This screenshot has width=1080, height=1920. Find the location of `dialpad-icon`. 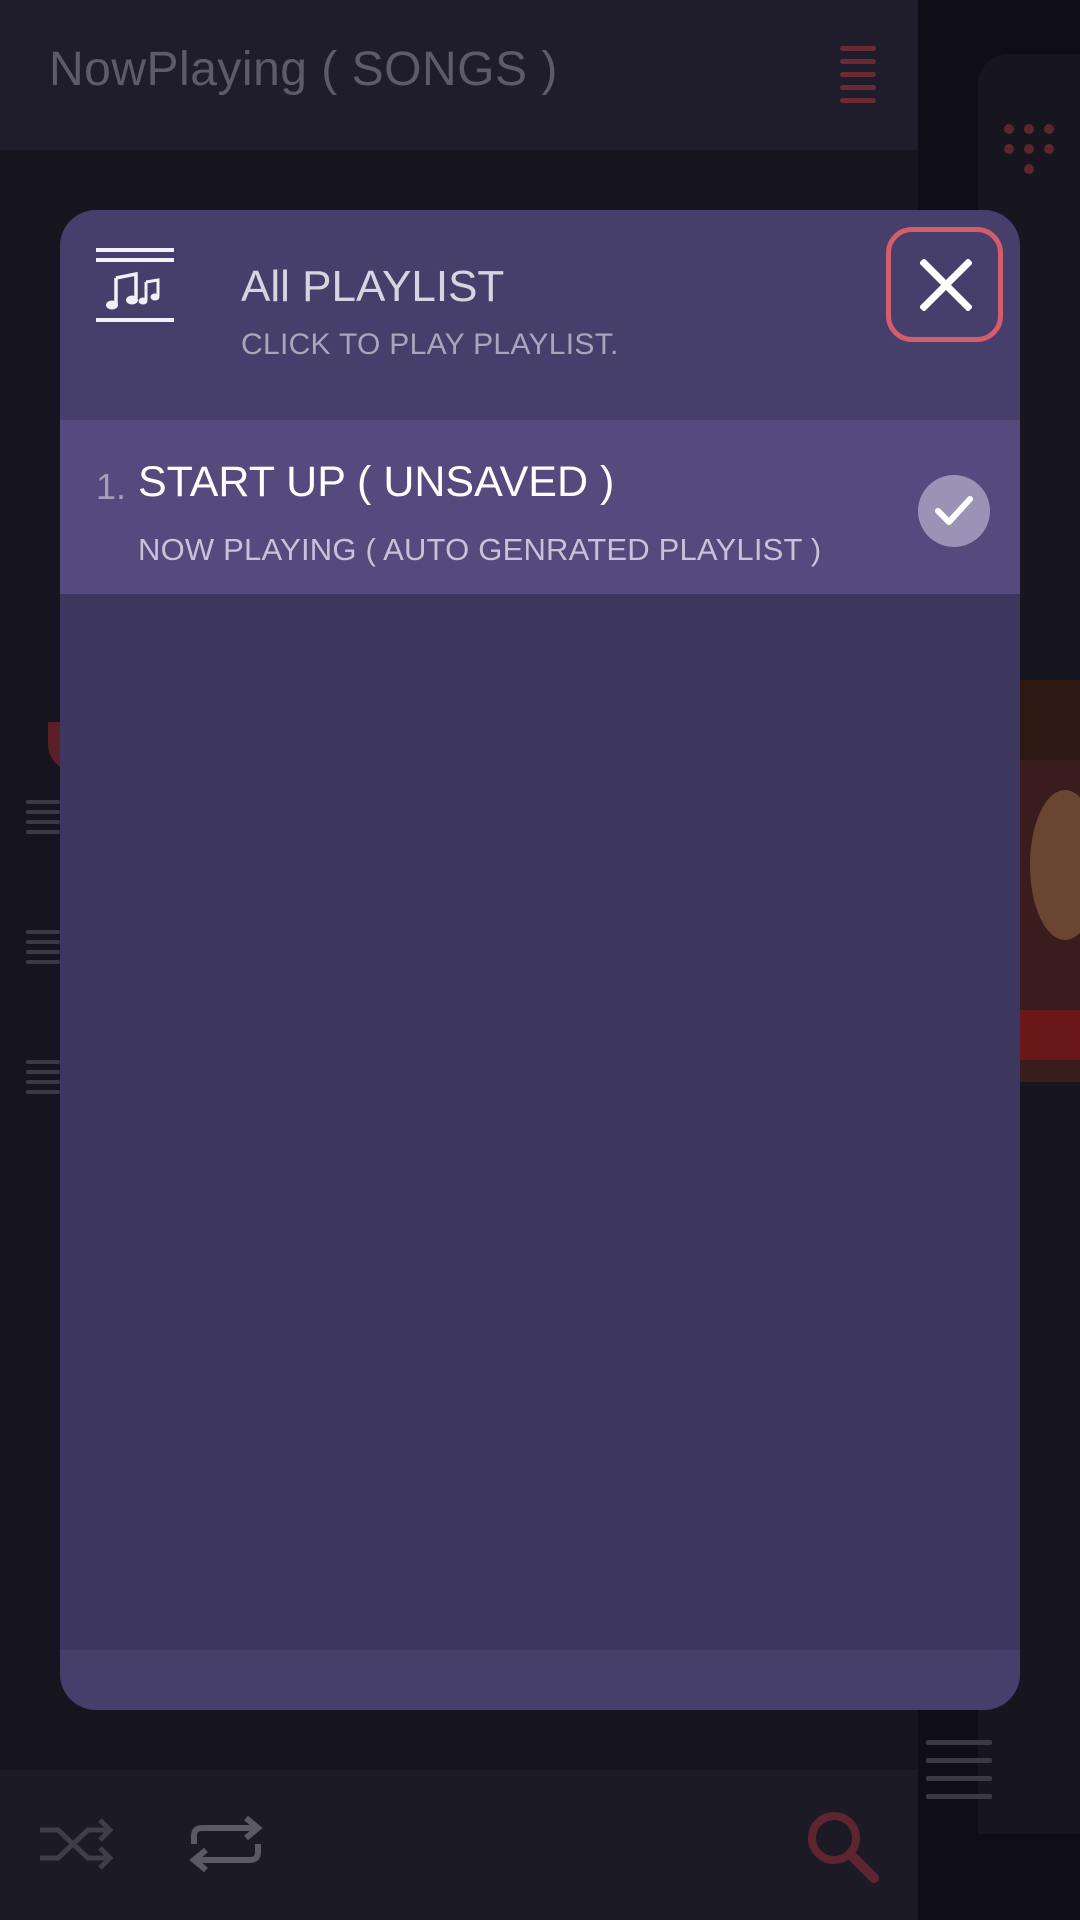

dialpad-icon is located at coordinates (1032, 152).